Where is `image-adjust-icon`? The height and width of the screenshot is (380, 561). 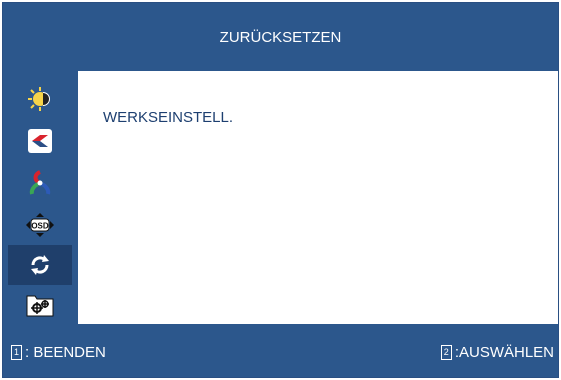
image-adjust-icon is located at coordinates (40, 141).